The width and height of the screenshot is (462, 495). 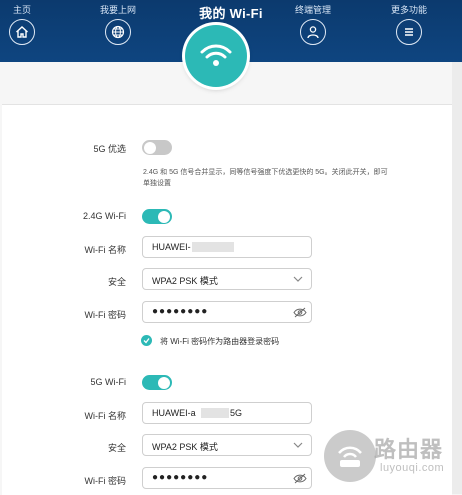 I want to click on wifi-5-name-label: Wi-Fi 名称, so click(x=105, y=416).